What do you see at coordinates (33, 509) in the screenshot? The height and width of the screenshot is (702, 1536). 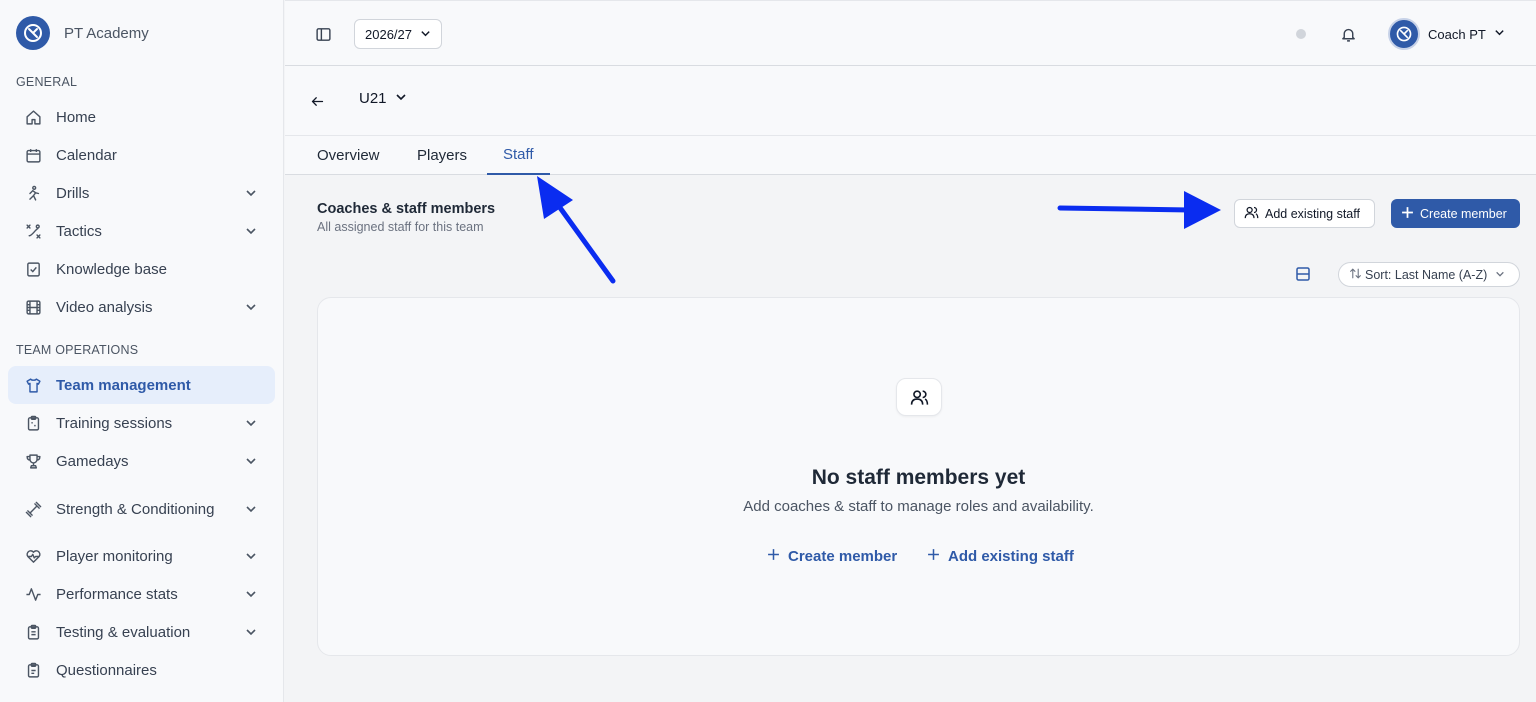 I see `dumbbell-icon` at bounding box center [33, 509].